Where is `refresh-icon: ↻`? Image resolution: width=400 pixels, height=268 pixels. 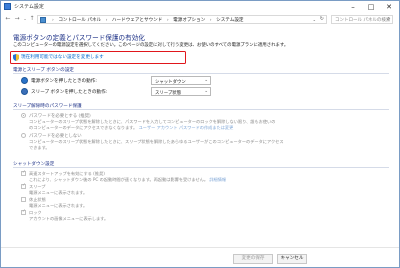
refresh-icon: ↻ is located at coordinates (322, 19).